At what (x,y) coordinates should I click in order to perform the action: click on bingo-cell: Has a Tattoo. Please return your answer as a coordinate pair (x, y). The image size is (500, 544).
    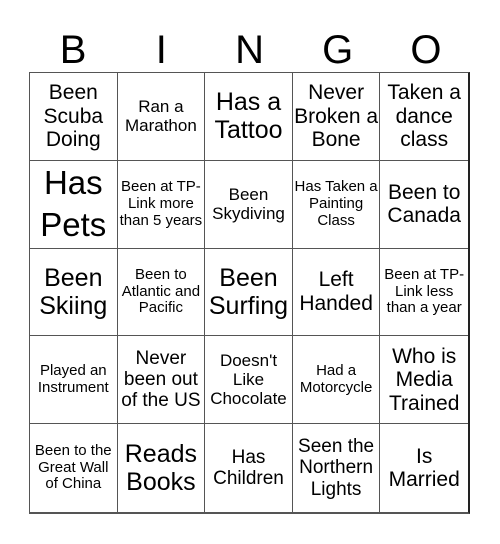
    Looking at the image, I should click on (249, 117).